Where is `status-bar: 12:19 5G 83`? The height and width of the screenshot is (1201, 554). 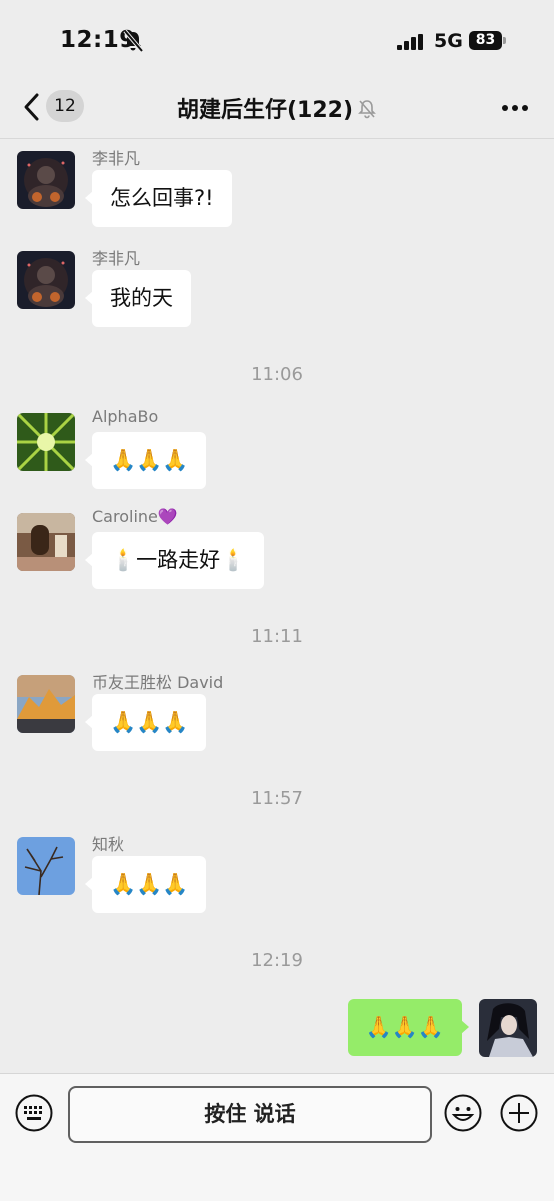
status-bar: 12:19 5G 83 is located at coordinates (277, 40).